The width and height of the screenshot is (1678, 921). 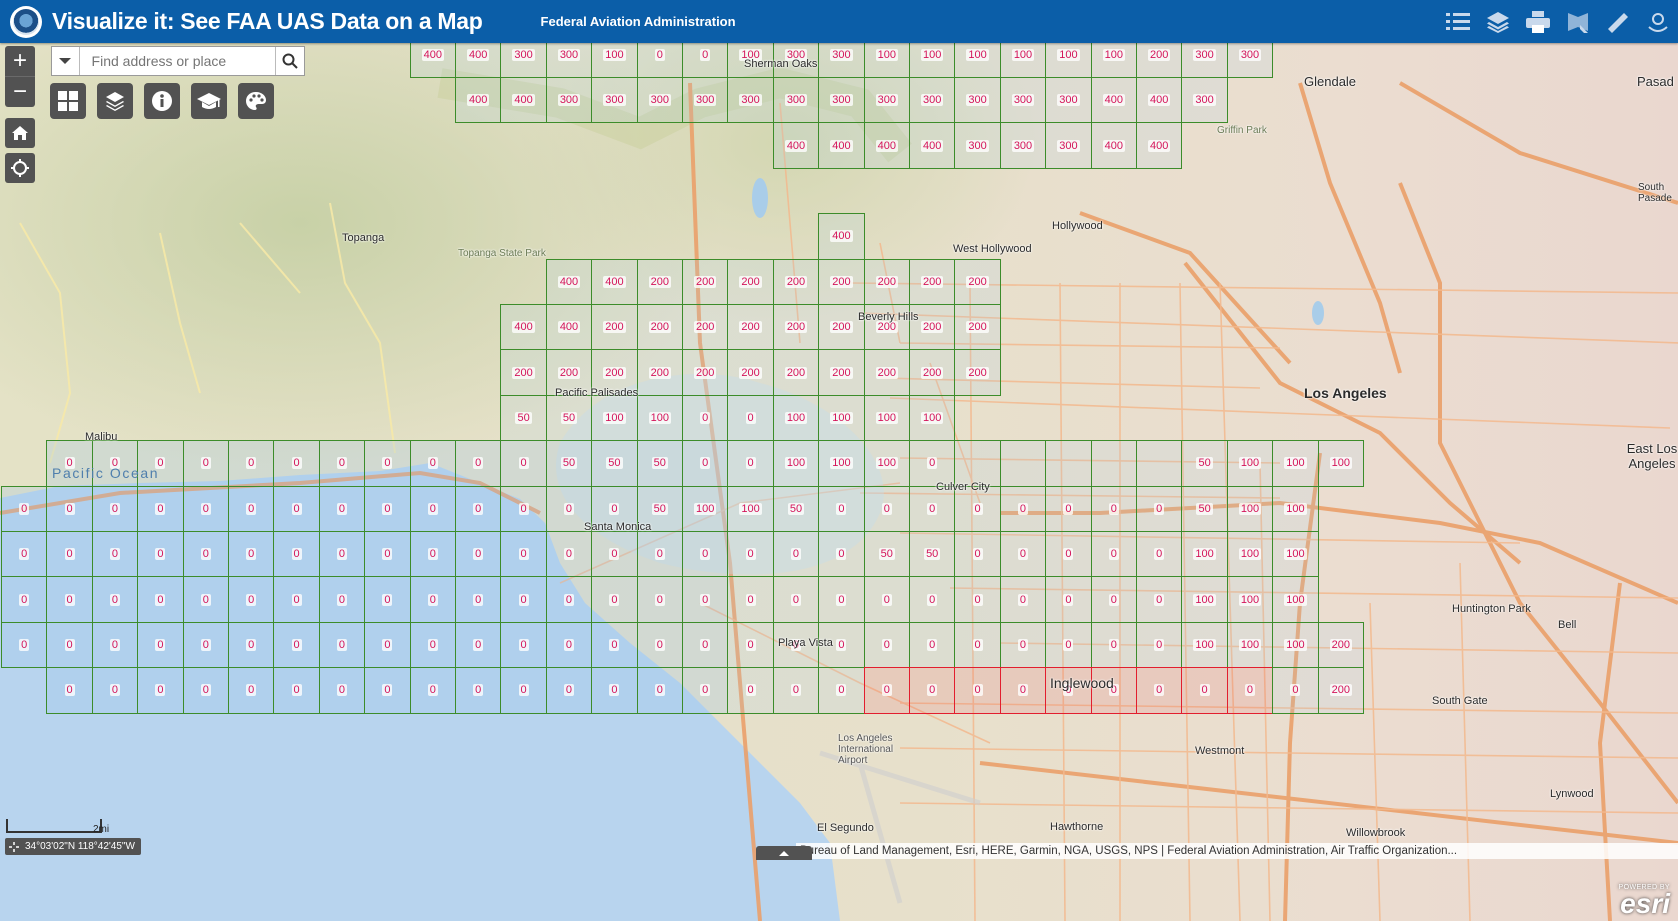 What do you see at coordinates (20, 61) in the screenshot?
I see `zoom-in-button: +` at bounding box center [20, 61].